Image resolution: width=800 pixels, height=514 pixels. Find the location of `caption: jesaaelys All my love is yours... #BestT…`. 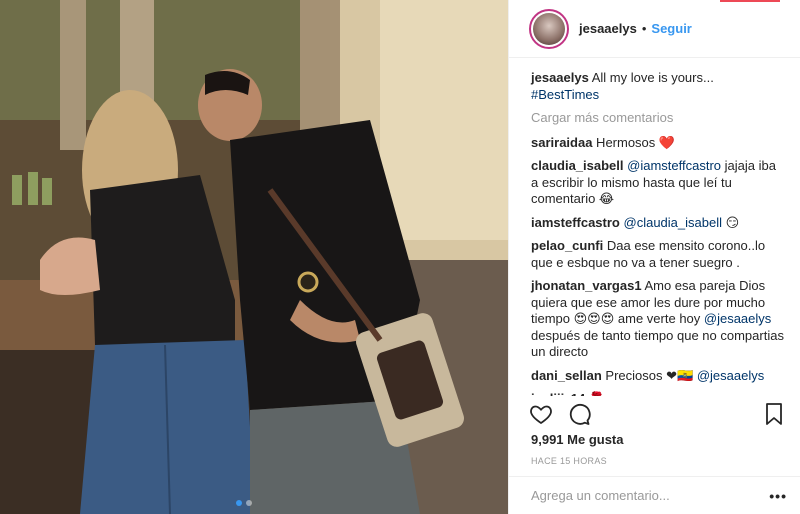

caption: jesaaelys All my love is yours... #BestT… is located at coordinates (658, 86).